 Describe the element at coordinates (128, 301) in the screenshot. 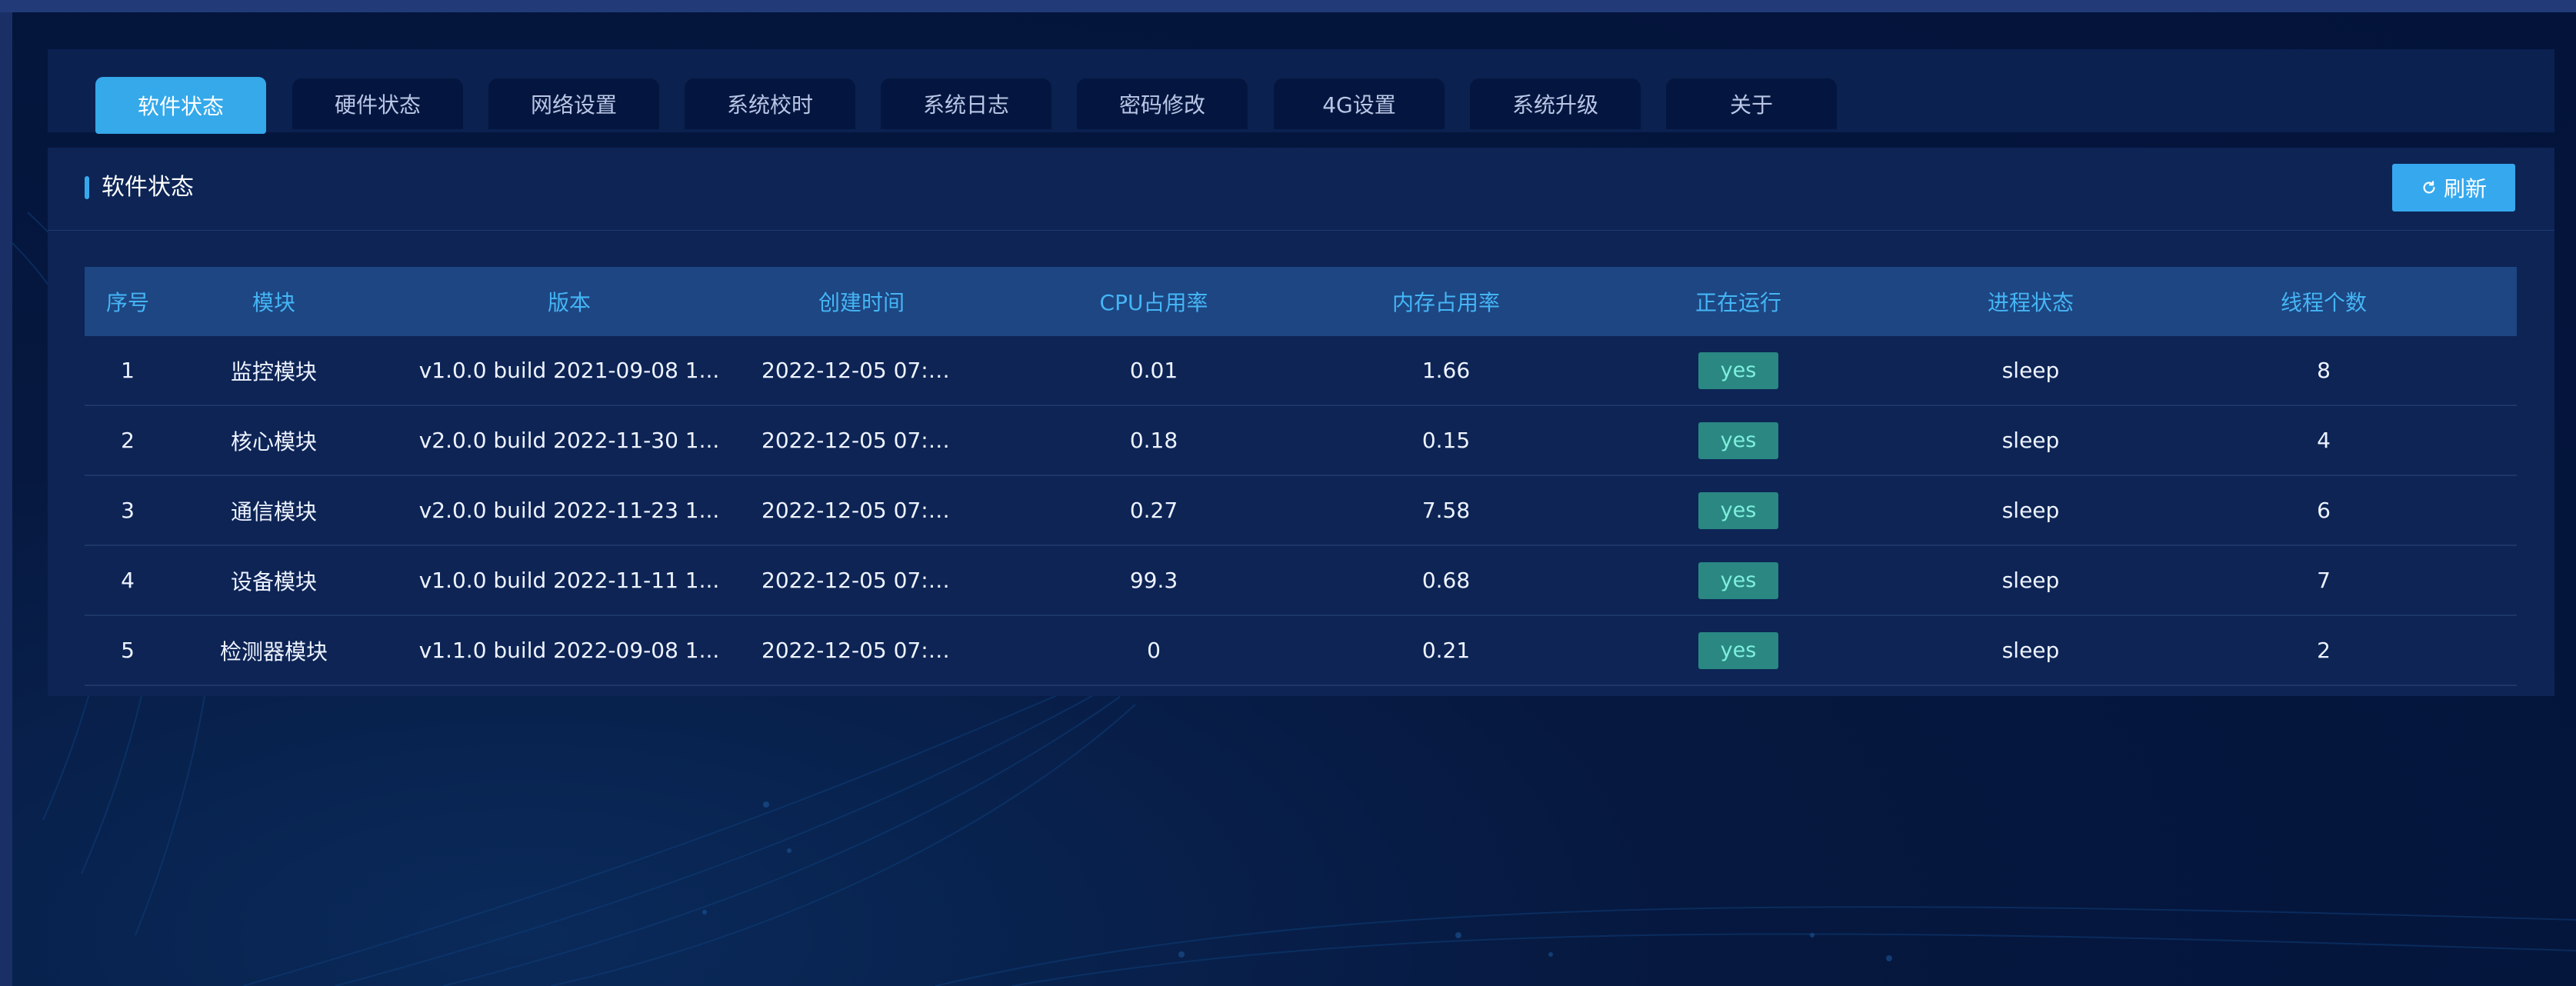

I see `column-header-index: 序号` at that location.